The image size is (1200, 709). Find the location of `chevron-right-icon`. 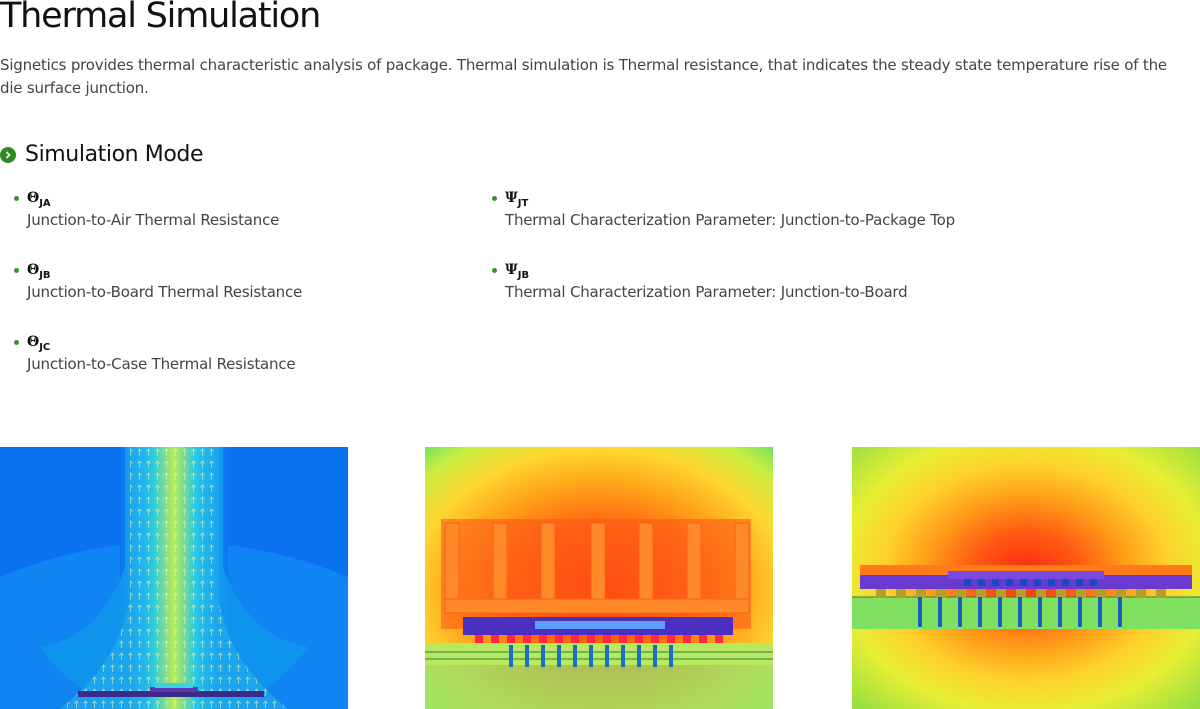

chevron-right-icon is located at coordinates (8, 154).